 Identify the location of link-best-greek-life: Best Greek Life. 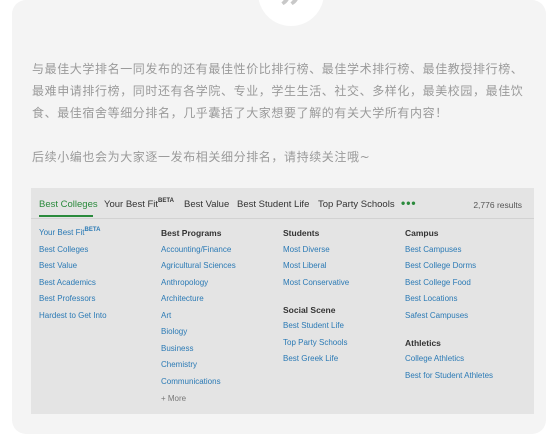
(310, 358).